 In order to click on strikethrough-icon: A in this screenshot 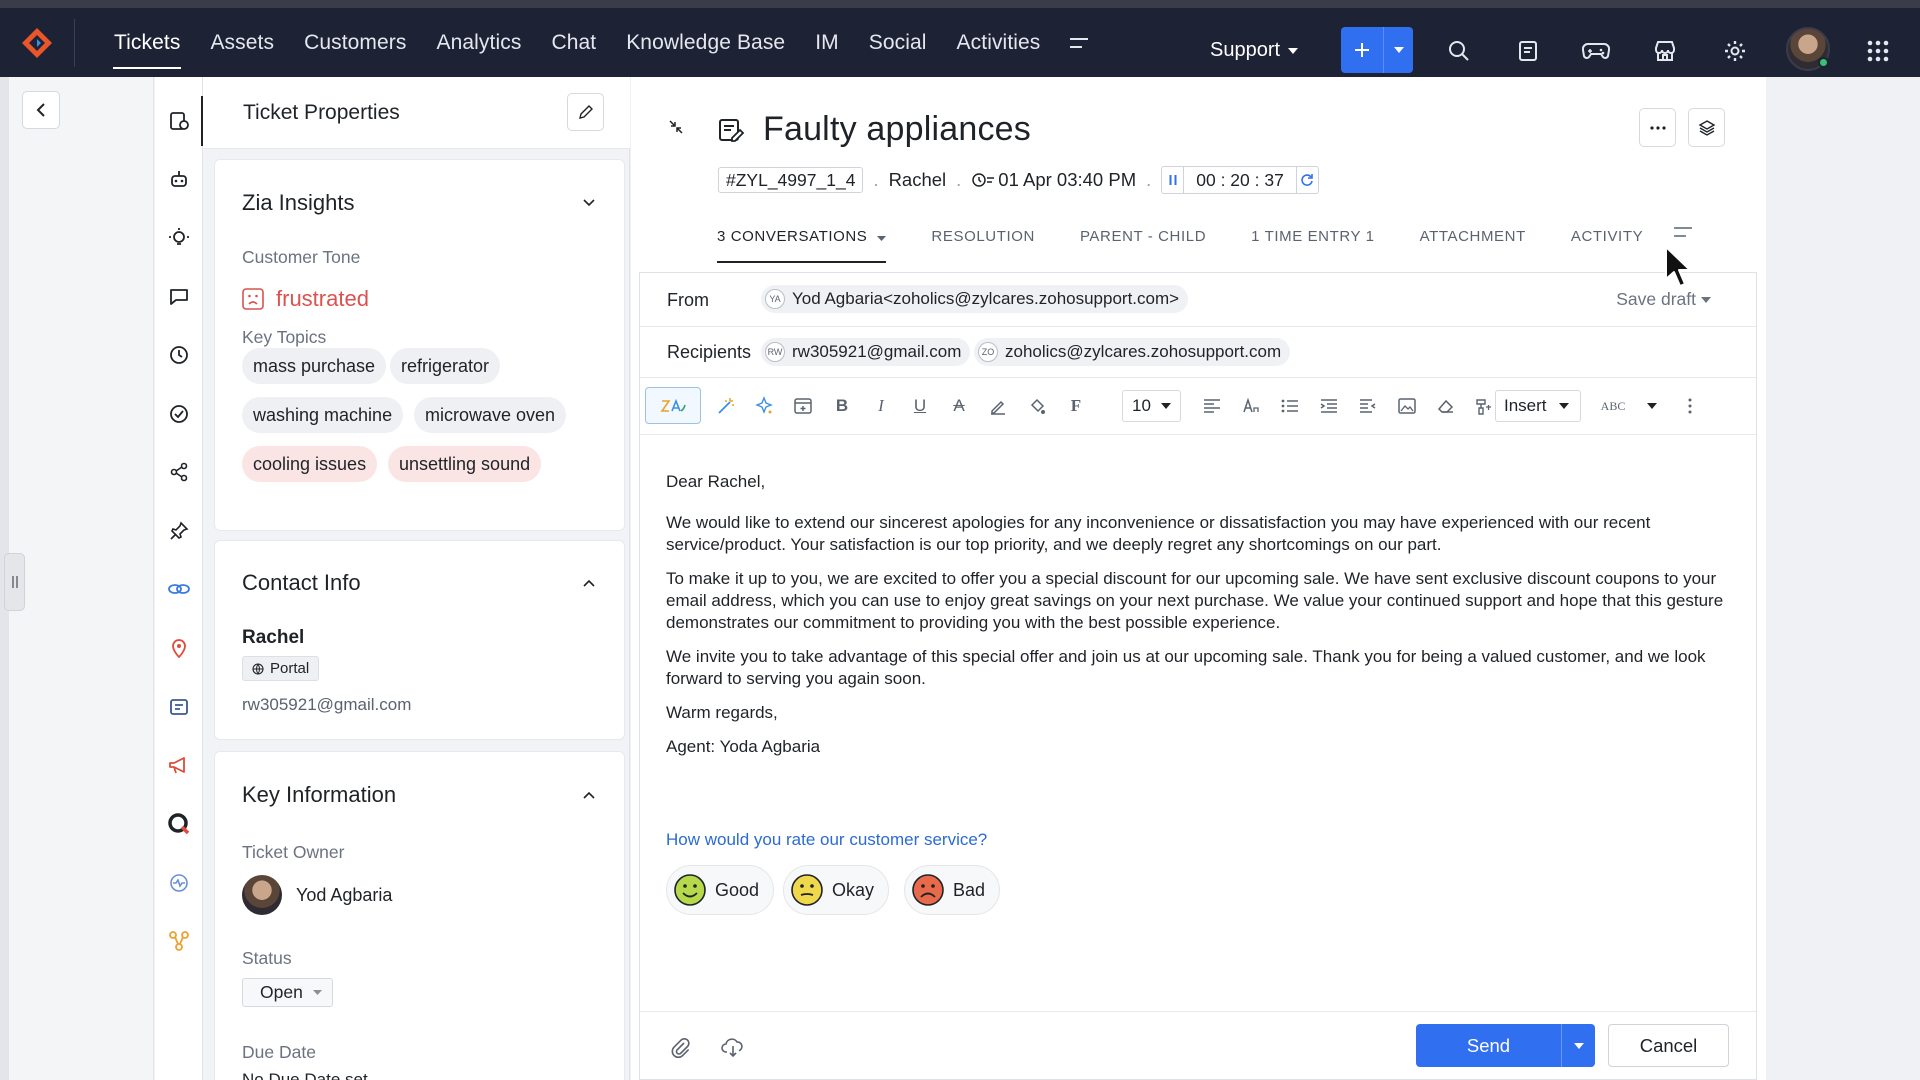, I will do `click(959, 406)`.